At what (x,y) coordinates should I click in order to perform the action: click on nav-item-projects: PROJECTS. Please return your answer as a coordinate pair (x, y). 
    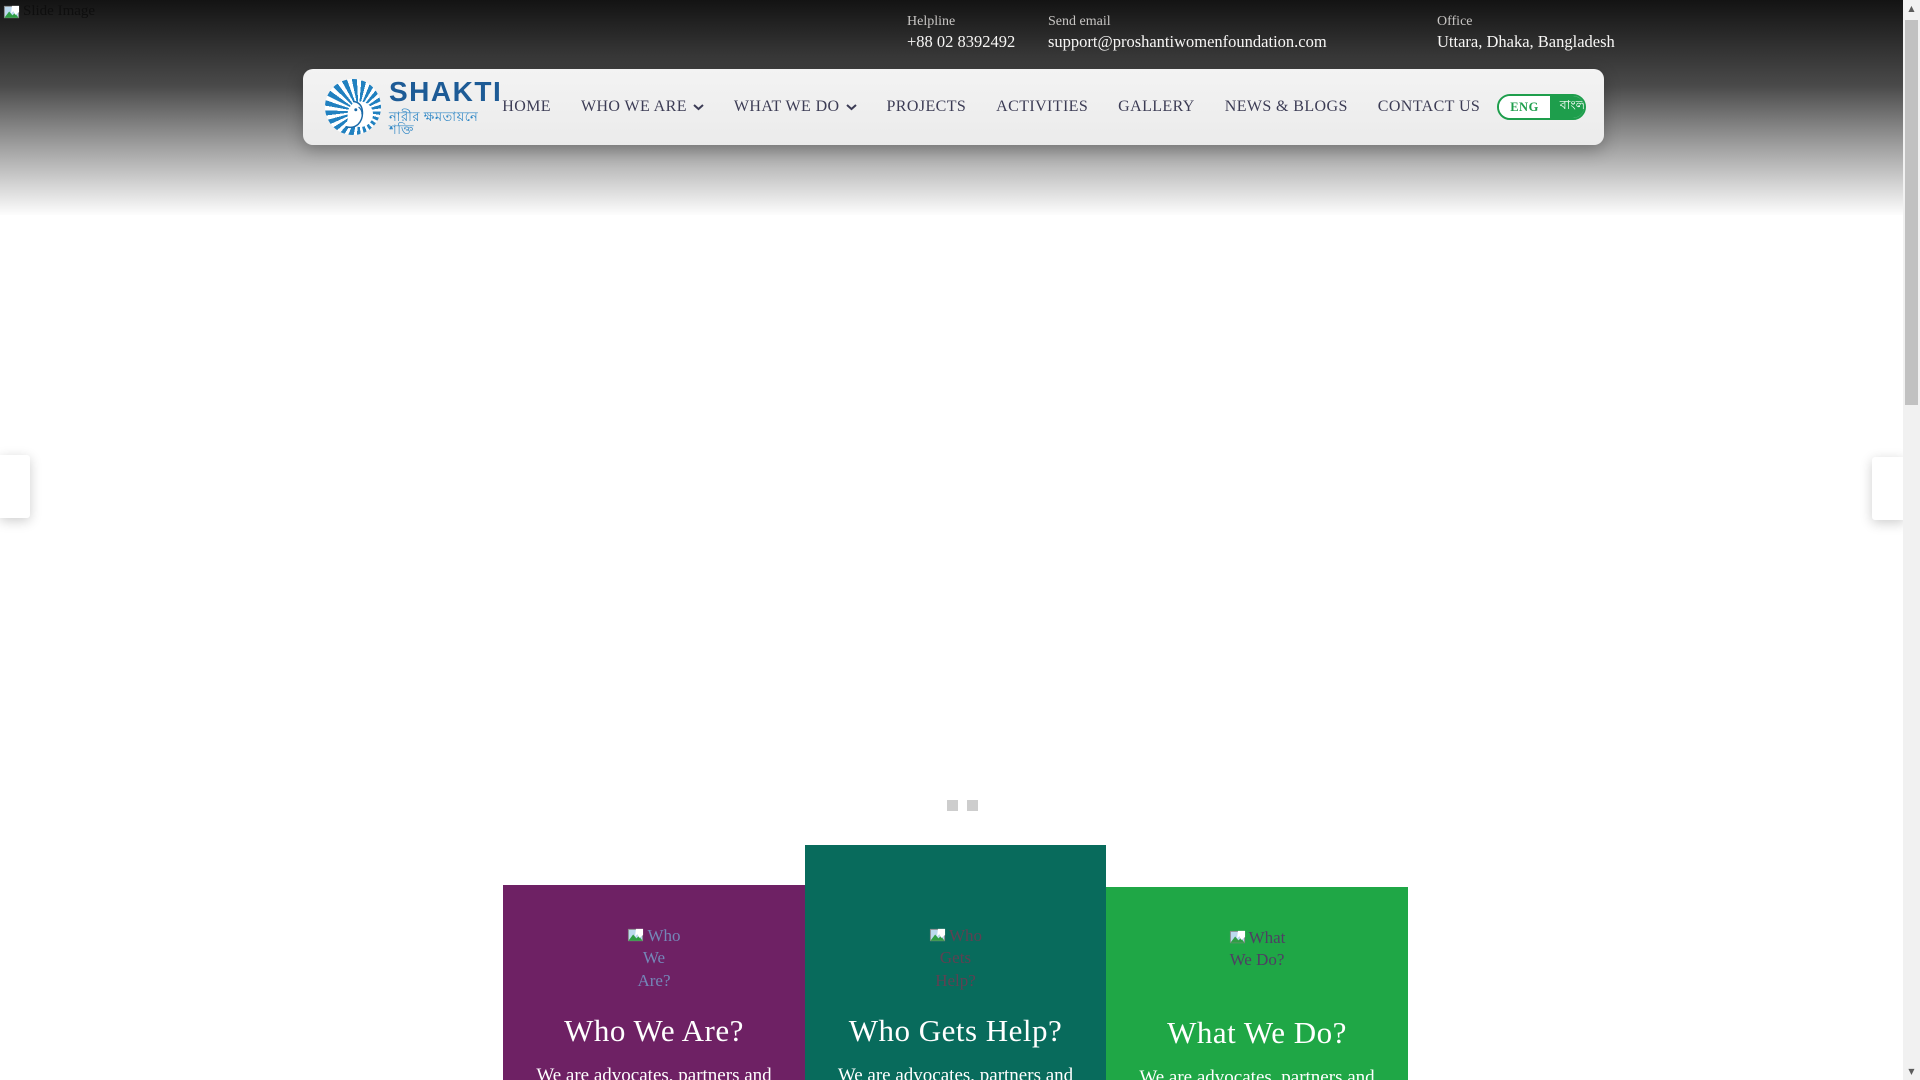
    Looking at the image, I should click on (927, 107).